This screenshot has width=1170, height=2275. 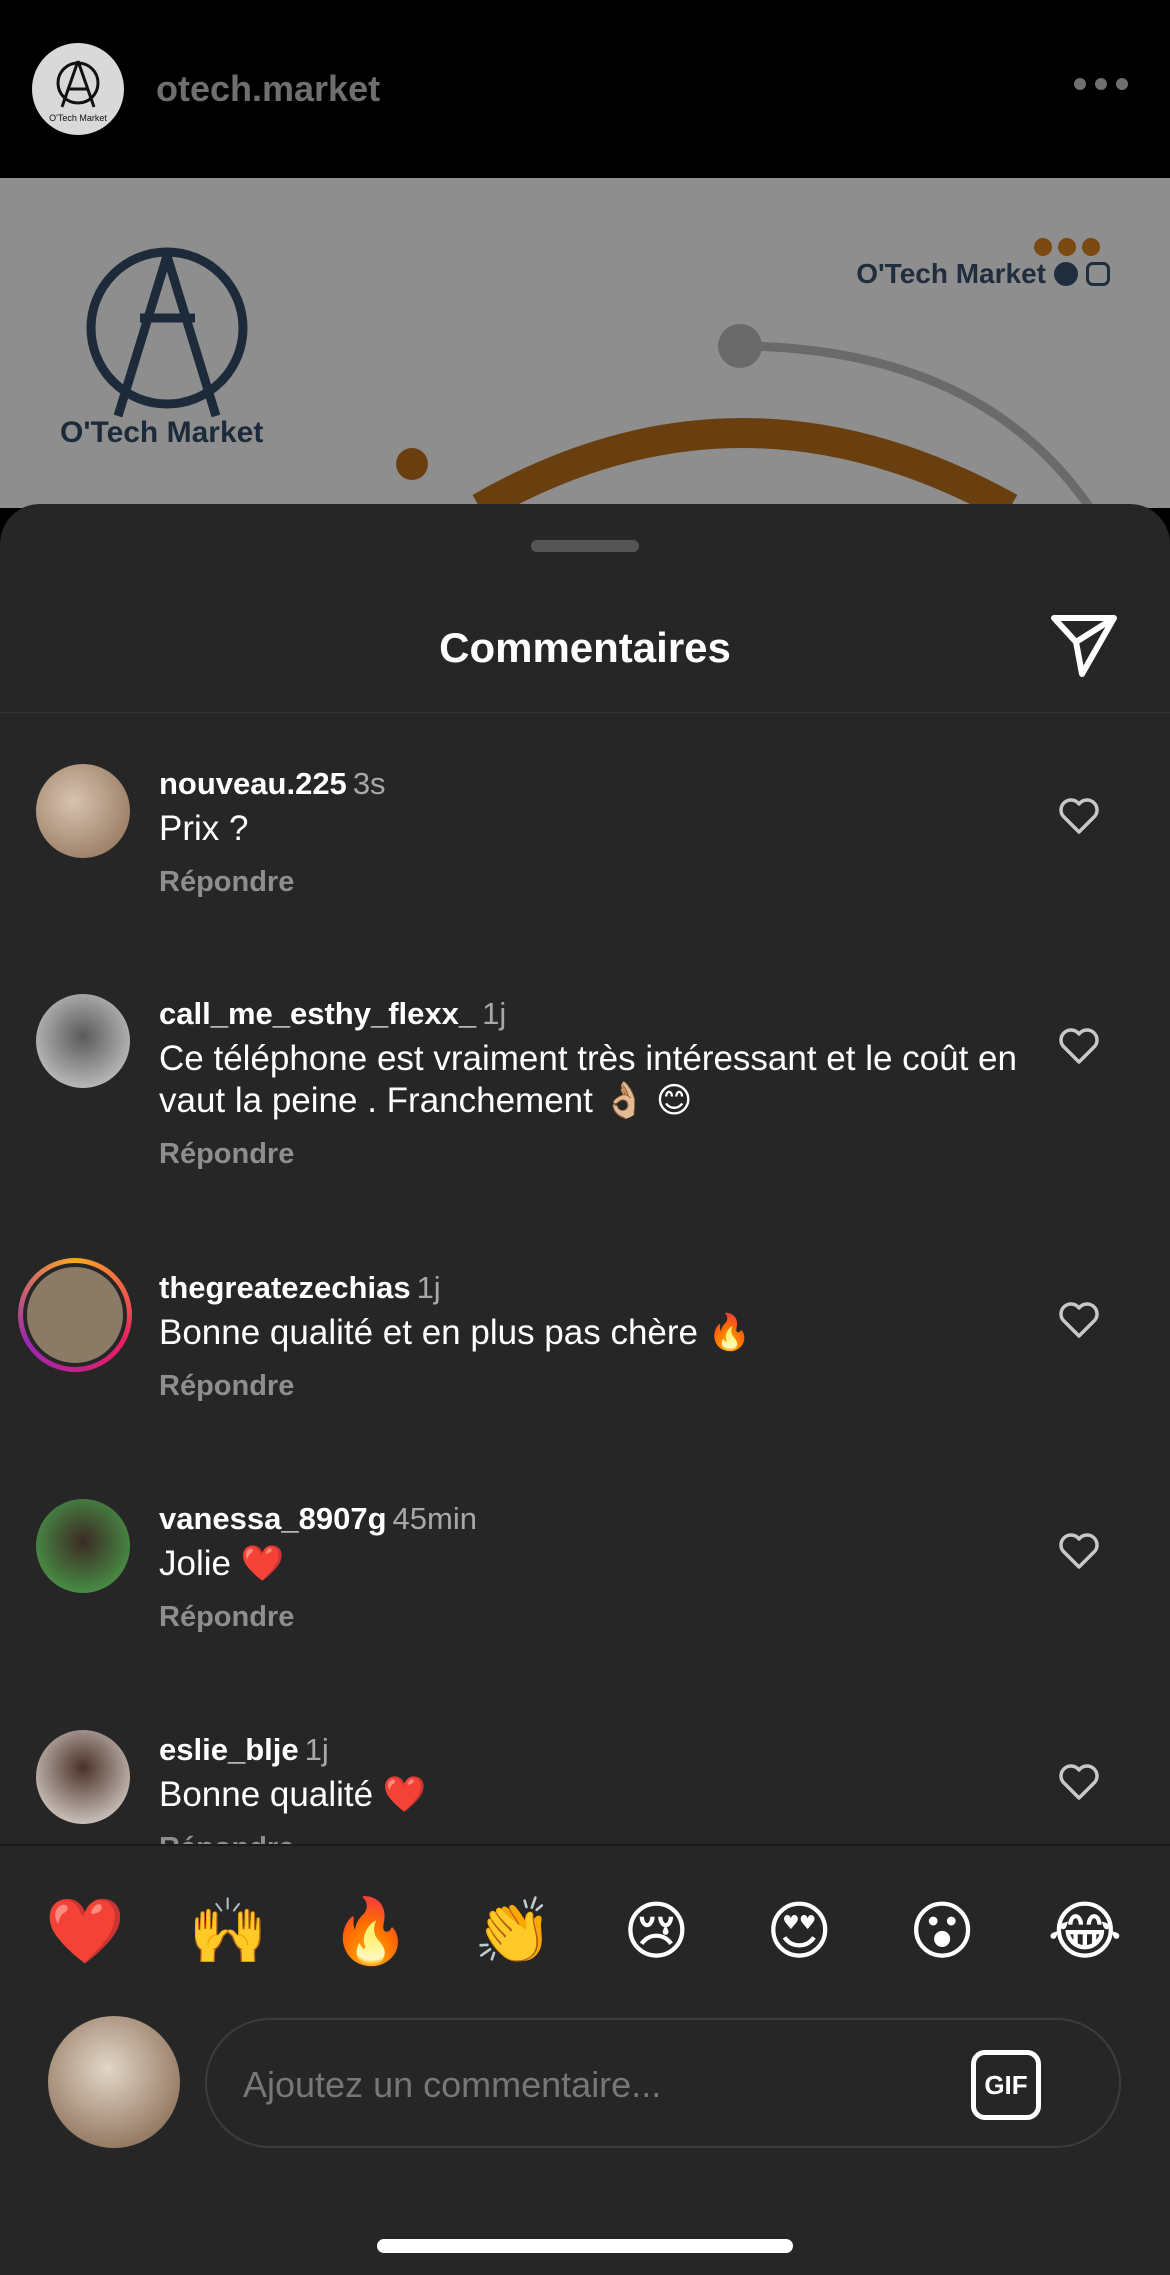 What do you see at coordinates (268, 89) in the screenshot?
I see `post-username: otech.market` at bounding box center [268, 89].